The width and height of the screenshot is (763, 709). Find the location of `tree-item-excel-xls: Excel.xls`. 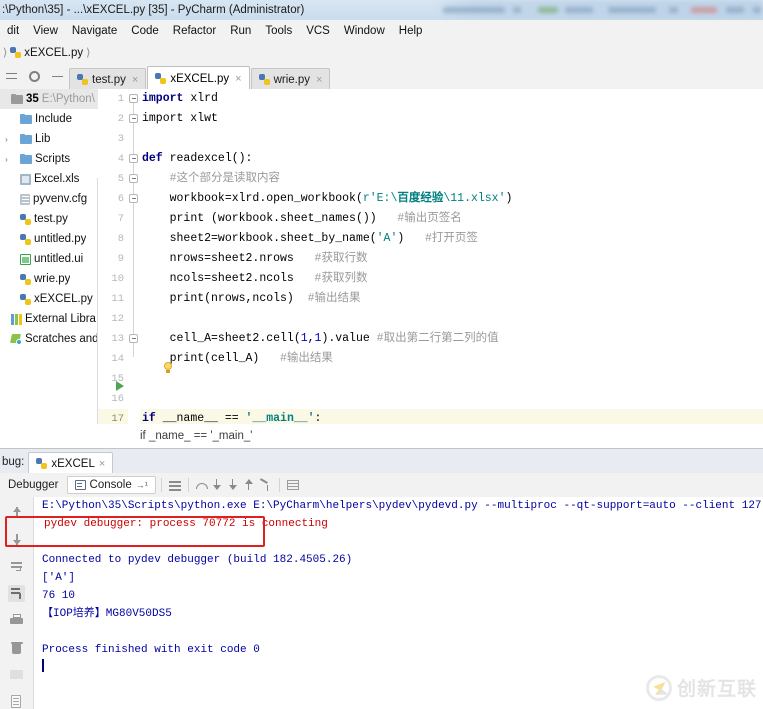

tree-item-excel-xls: Excel.xls is located at coordinates (49, 179).